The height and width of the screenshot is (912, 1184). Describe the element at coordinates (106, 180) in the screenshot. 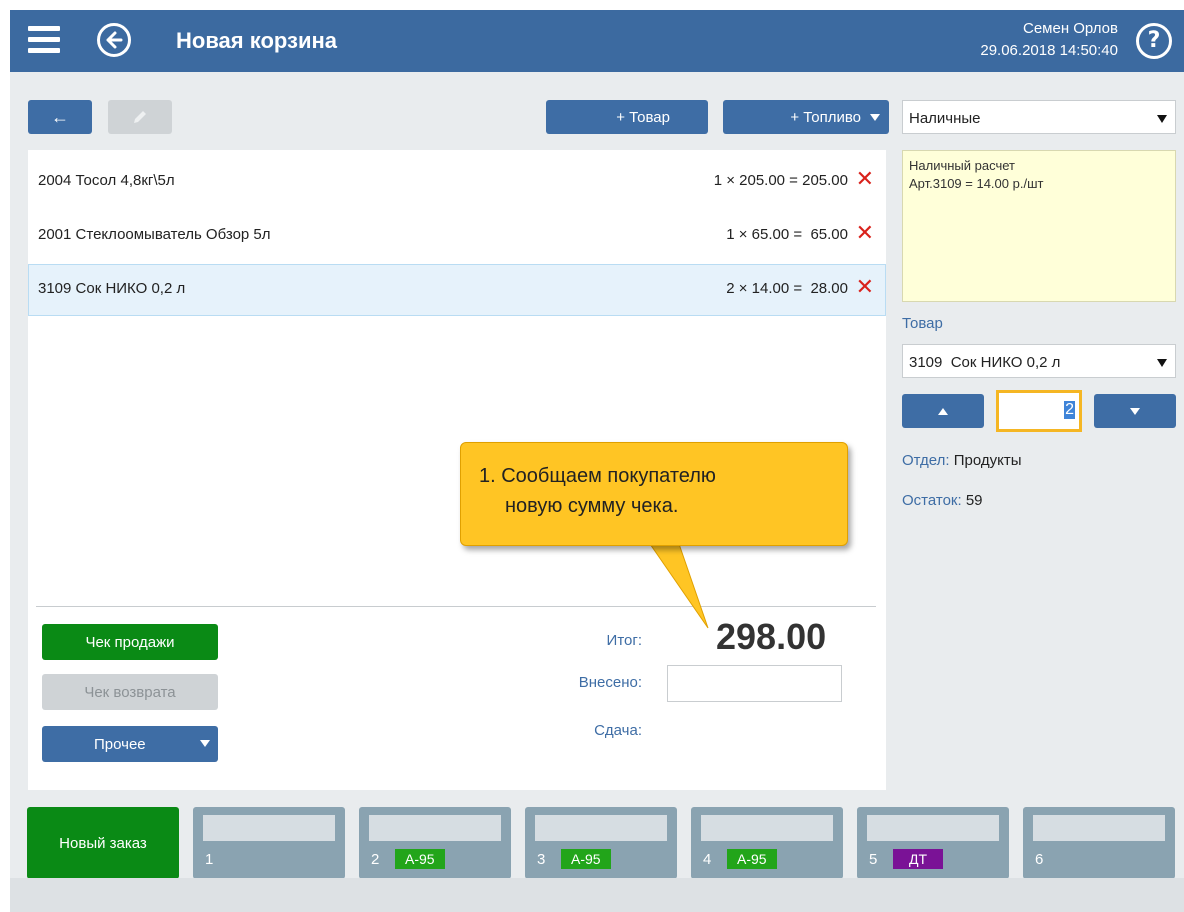

I see `item-name: 2004 Тосол 4,8кг\5л` at that location.